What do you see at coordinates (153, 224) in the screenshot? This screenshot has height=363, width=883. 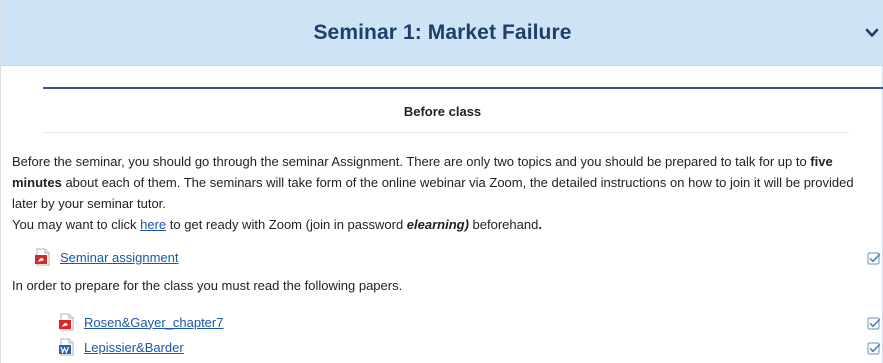 I see `zoom-here-link: here` at bounding box center [153, 224].